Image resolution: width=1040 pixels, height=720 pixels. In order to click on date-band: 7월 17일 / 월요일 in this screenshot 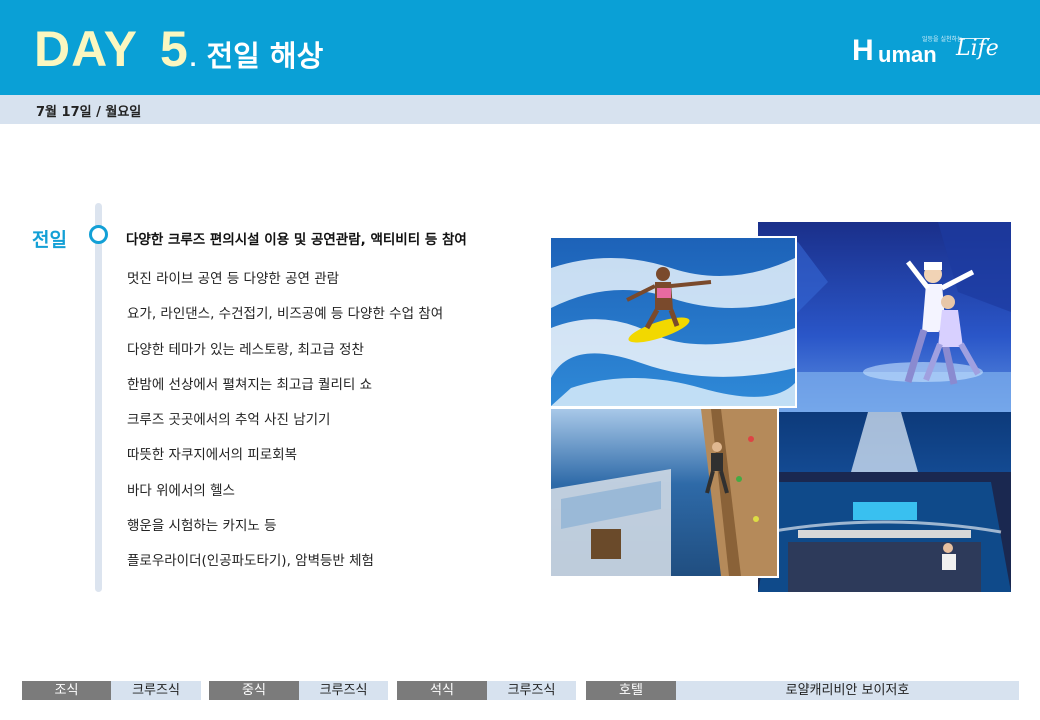, I will do `click(520, 109)`.